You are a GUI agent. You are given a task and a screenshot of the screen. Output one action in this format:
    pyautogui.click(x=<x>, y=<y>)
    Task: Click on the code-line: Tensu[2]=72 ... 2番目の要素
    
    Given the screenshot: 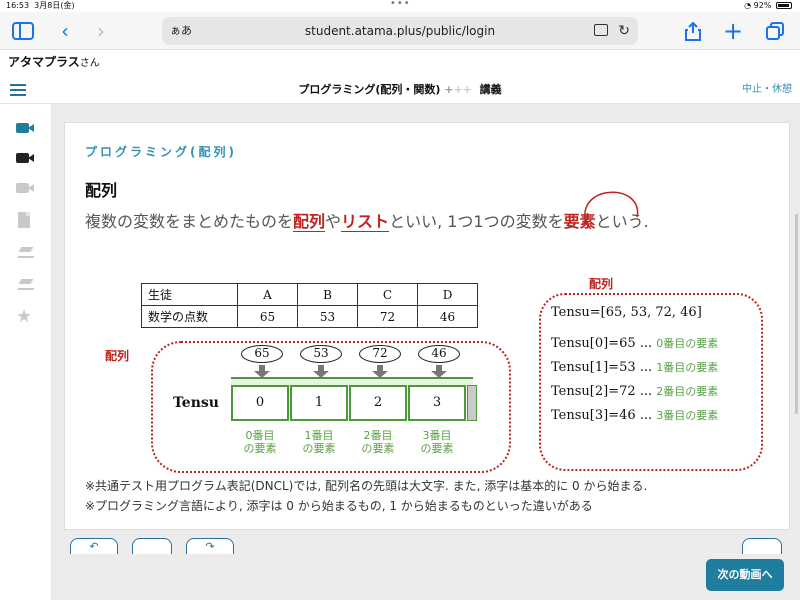 What is the action you would take?
    pyautogui.click(x=635, y=391)
    